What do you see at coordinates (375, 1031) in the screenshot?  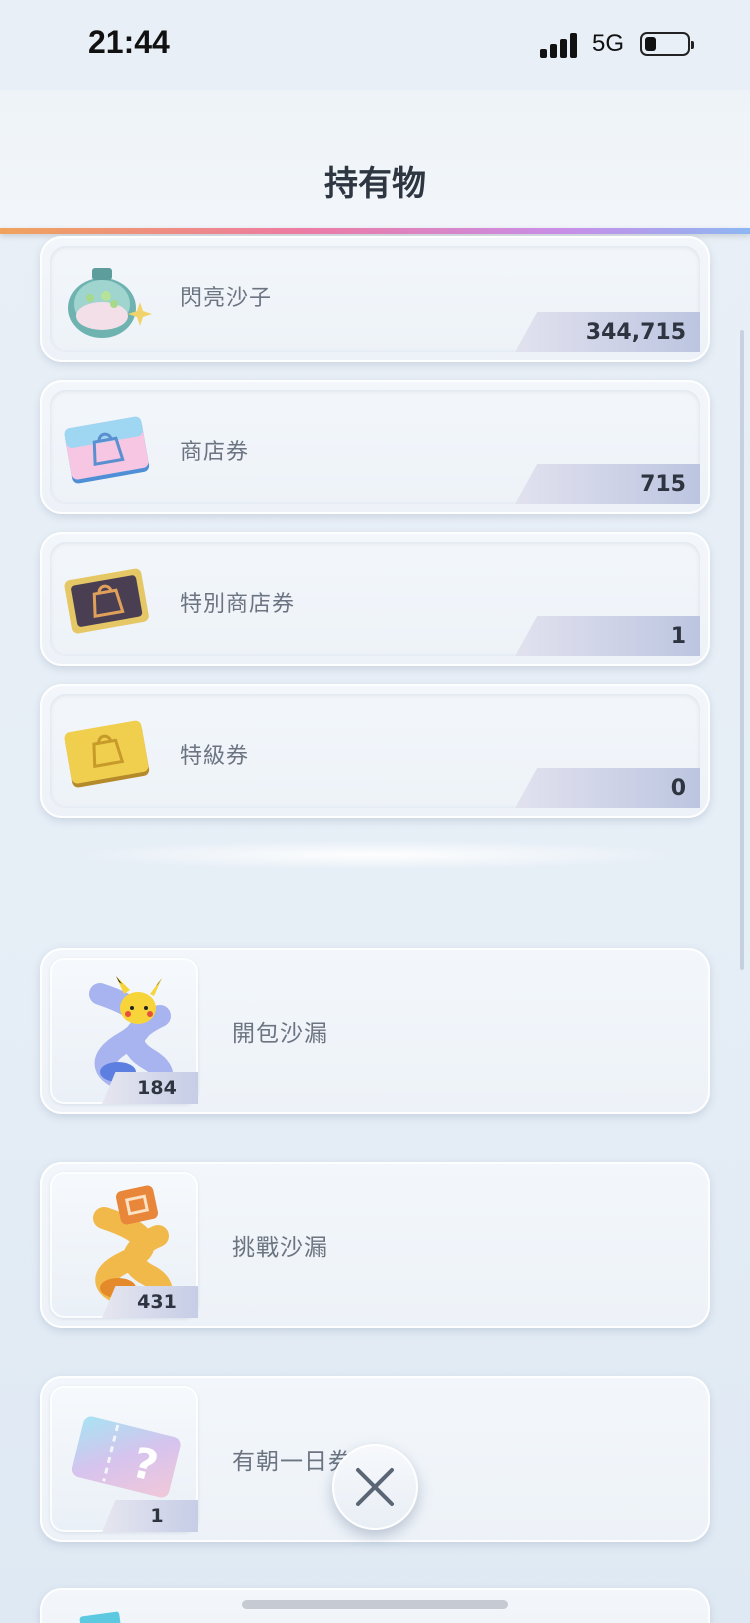 I see `list-item-pack-hourglass: 184 開包沙漏` at bounding box center [375, 1031].